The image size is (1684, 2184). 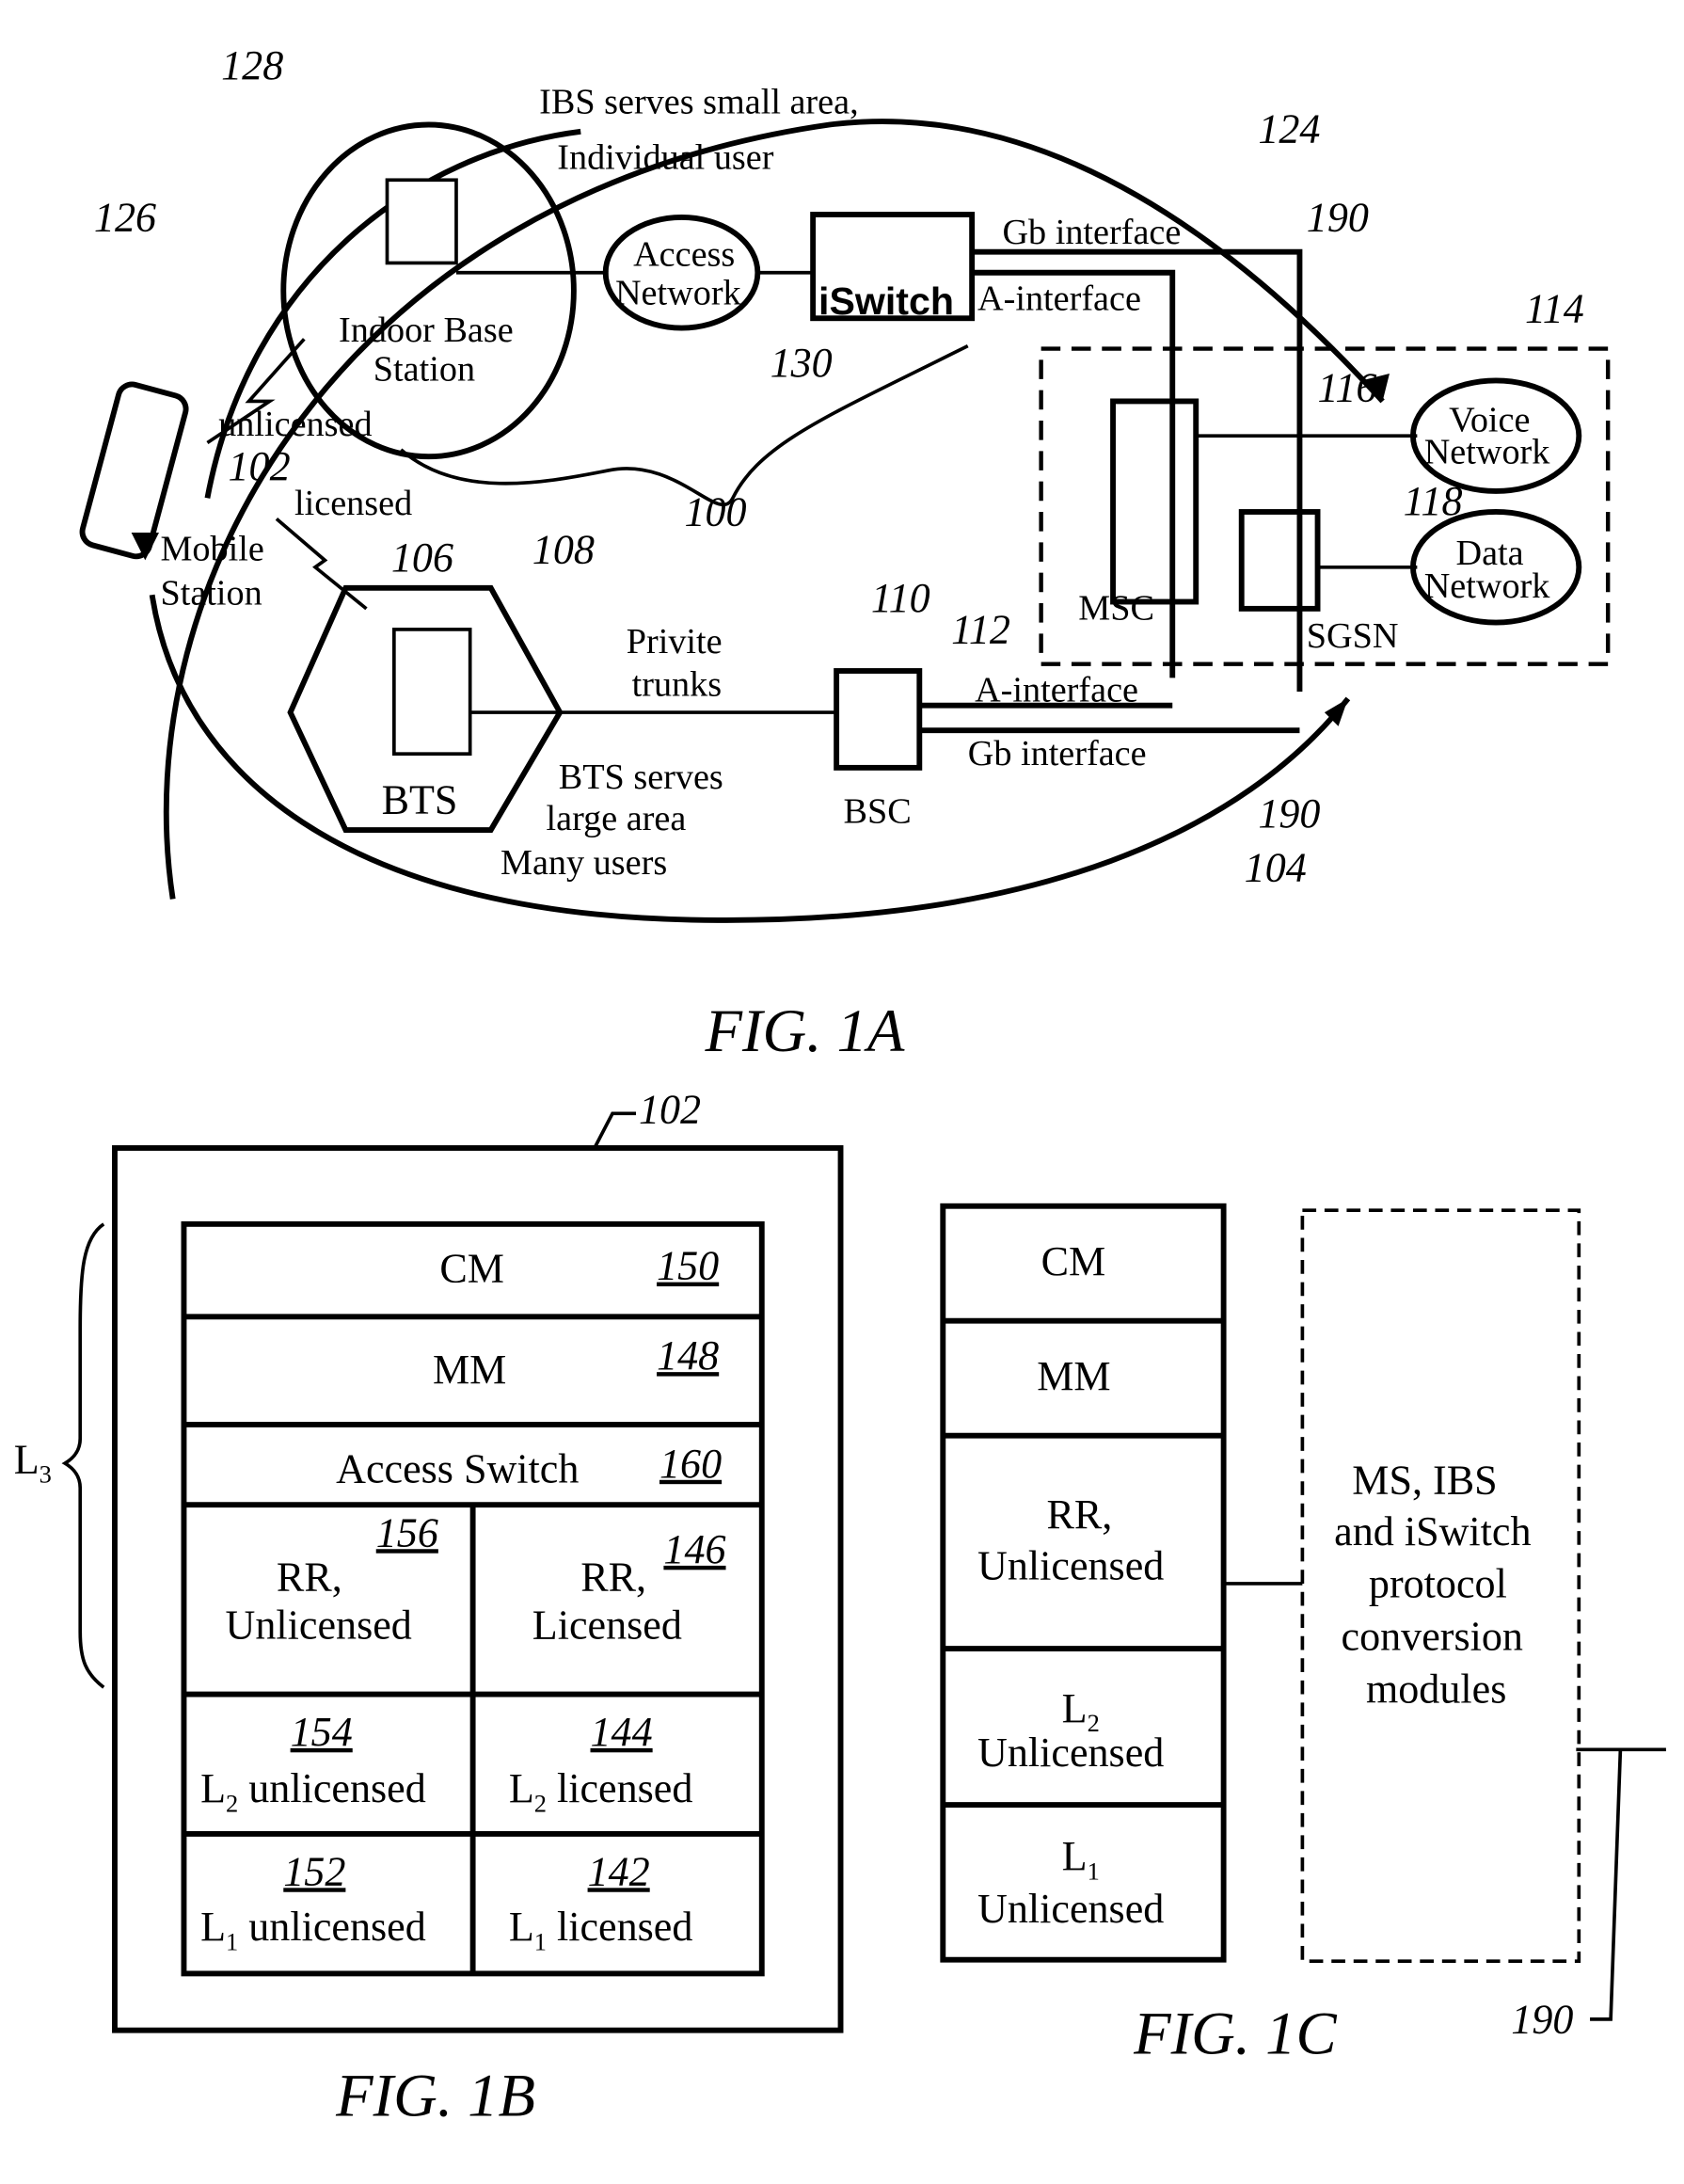 I want to click on label-r126: 126, so click(x=125, y=218).